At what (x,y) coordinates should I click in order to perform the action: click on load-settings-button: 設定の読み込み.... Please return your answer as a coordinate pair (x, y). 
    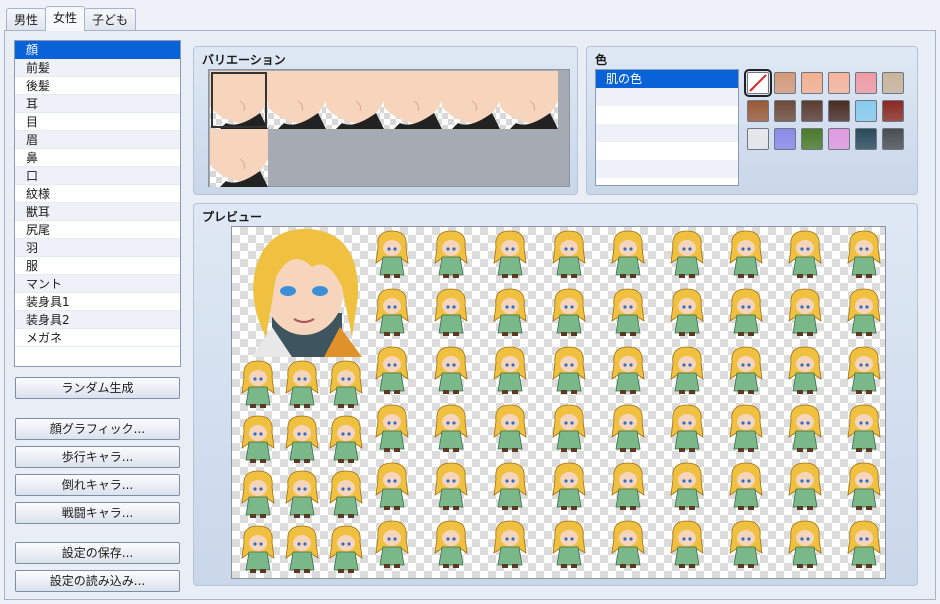
    Looking at the image, I should click on (97, 581).